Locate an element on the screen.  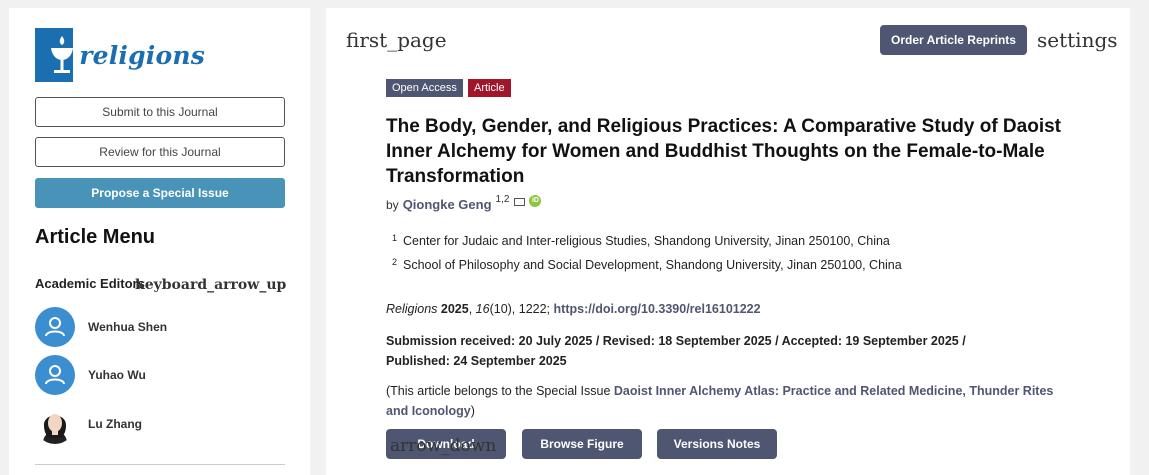
journal-logo: religions is located at coordinates (120, 55).